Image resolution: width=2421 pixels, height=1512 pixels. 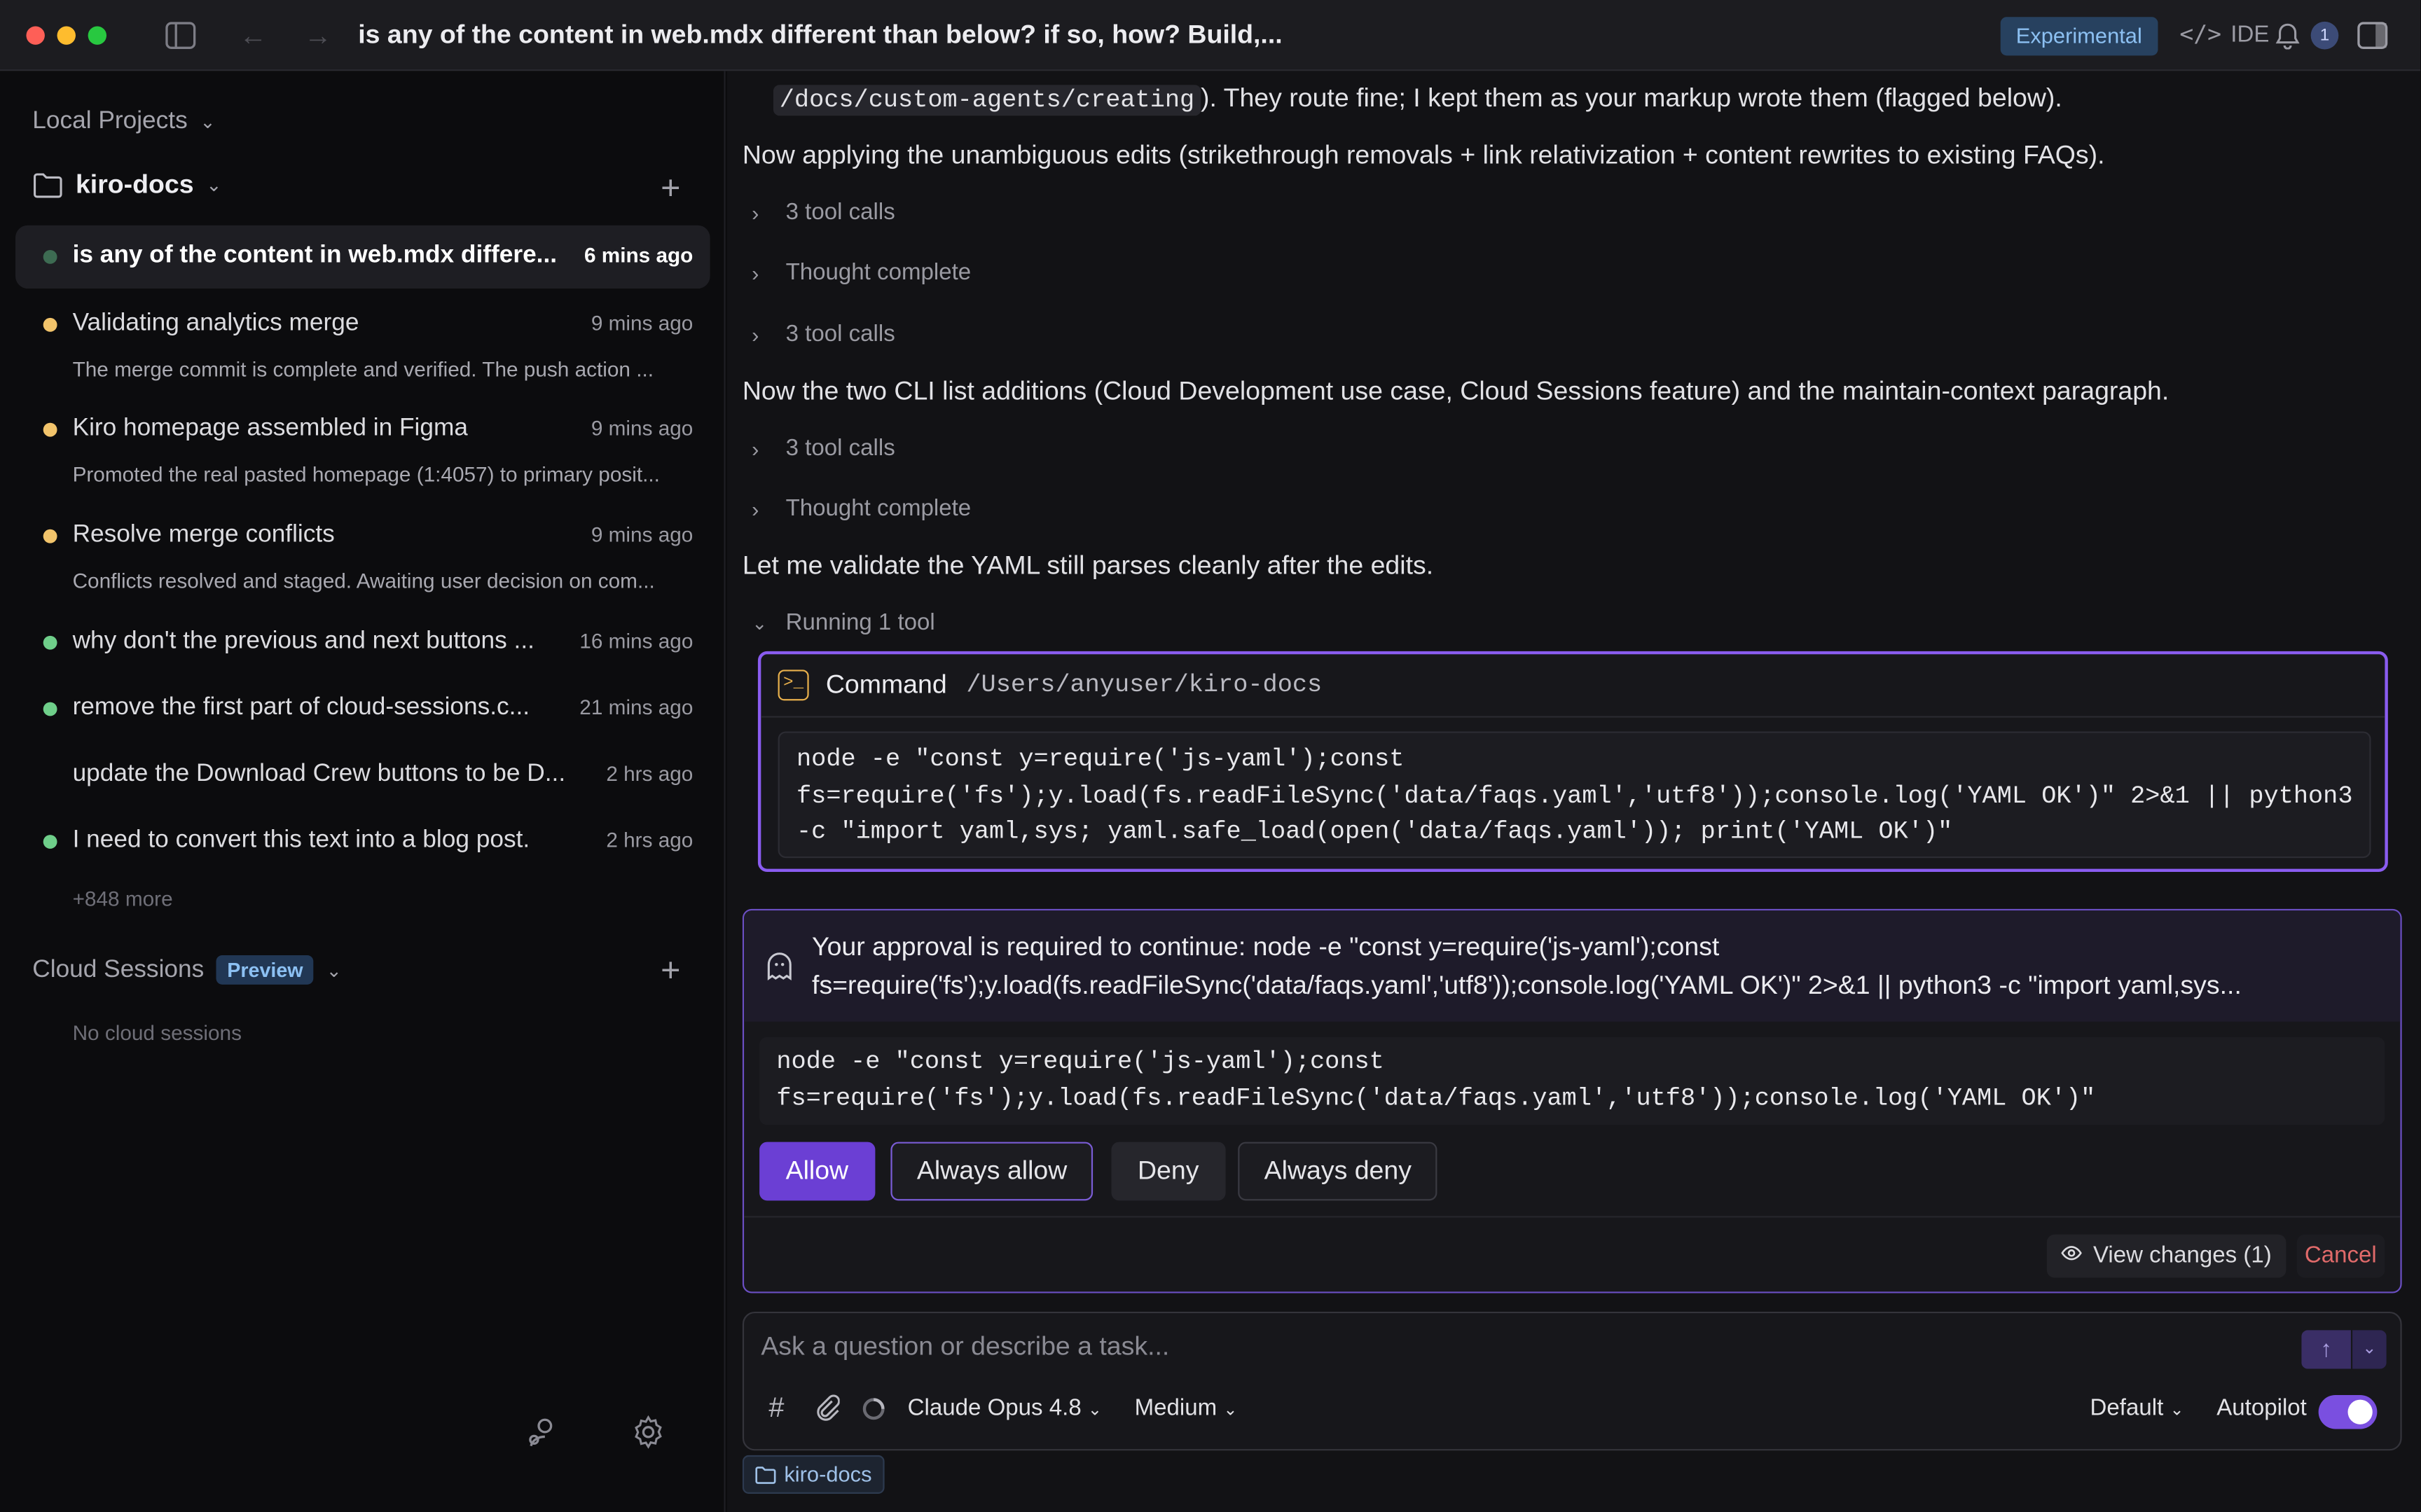 I want to click on effort-selector: Medium ⌄, so click(x=1186, y=1408).